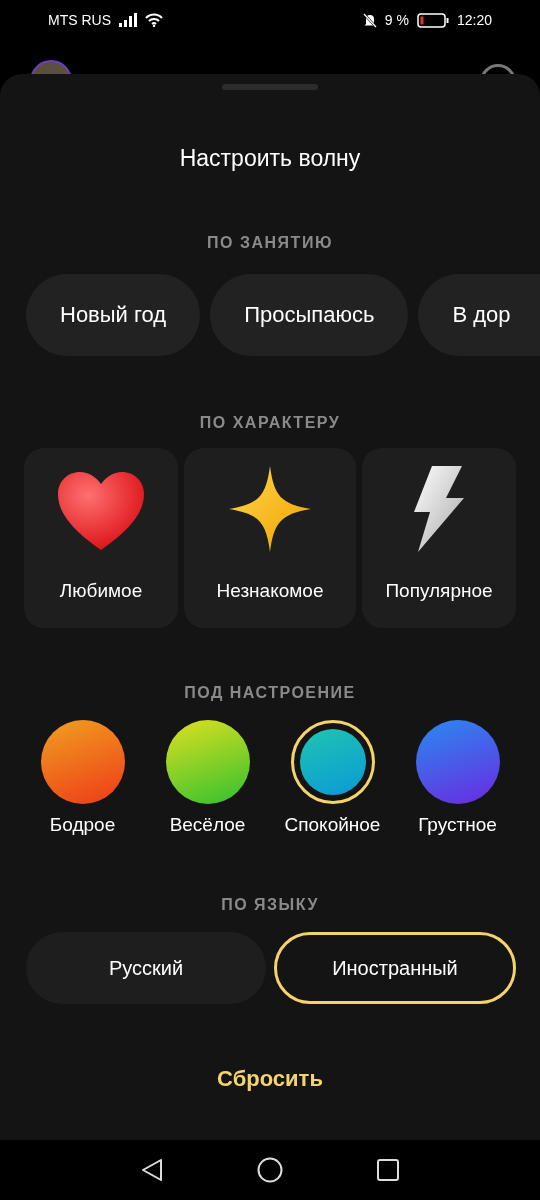 Image resolution: width=540 pixels, height=1200 pixels. I want to click on home-icon, so click(270, 1170).